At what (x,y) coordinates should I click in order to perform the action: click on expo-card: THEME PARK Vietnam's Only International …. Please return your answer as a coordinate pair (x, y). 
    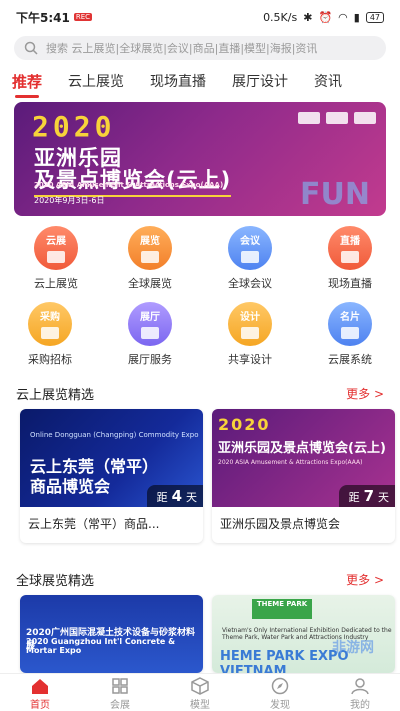
    Looking at the image, I should click on (303, 634).